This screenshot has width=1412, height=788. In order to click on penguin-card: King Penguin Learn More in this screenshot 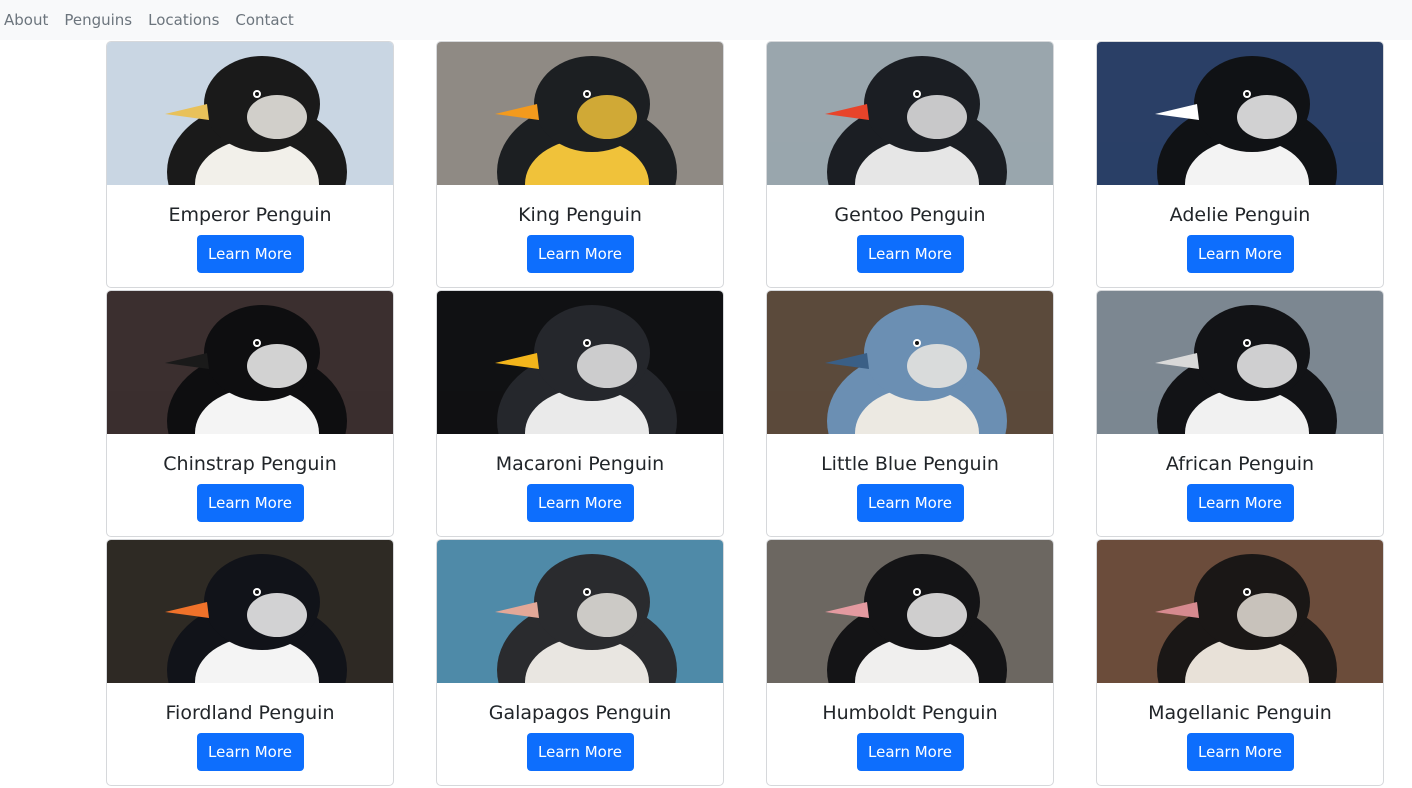, I will do `click(580, 164)`.